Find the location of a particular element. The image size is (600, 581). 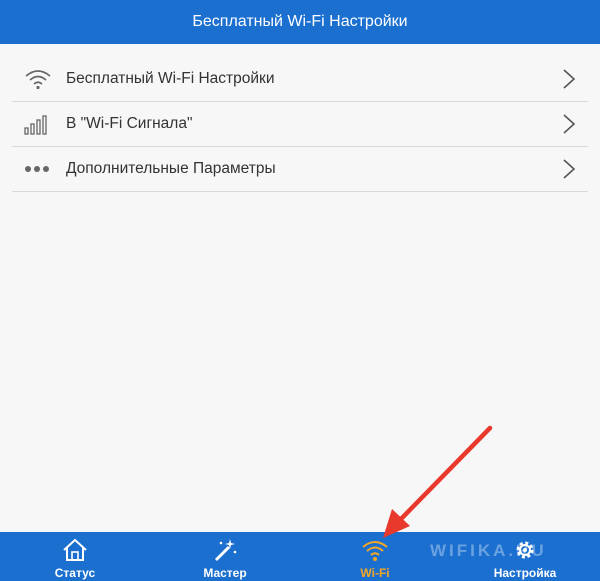

list-item-label: Дополнительные Параметры is located at coordinates (171, 168).